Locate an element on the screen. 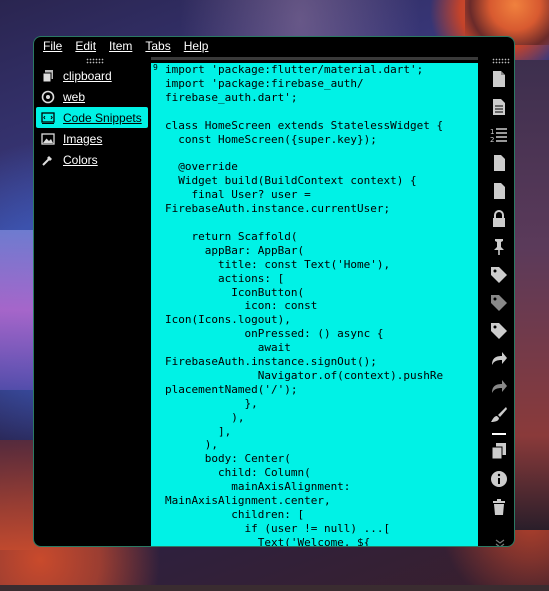 The height and width of the screenshot is (591, 549). chevron-down-icon is located at coordinates (500, 540).